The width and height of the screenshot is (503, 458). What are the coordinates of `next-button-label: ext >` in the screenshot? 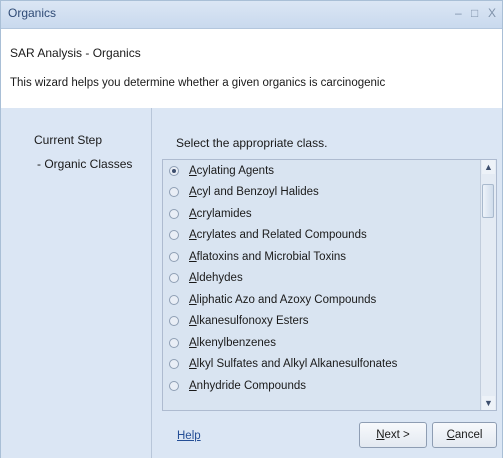 It's located at (397, 435).